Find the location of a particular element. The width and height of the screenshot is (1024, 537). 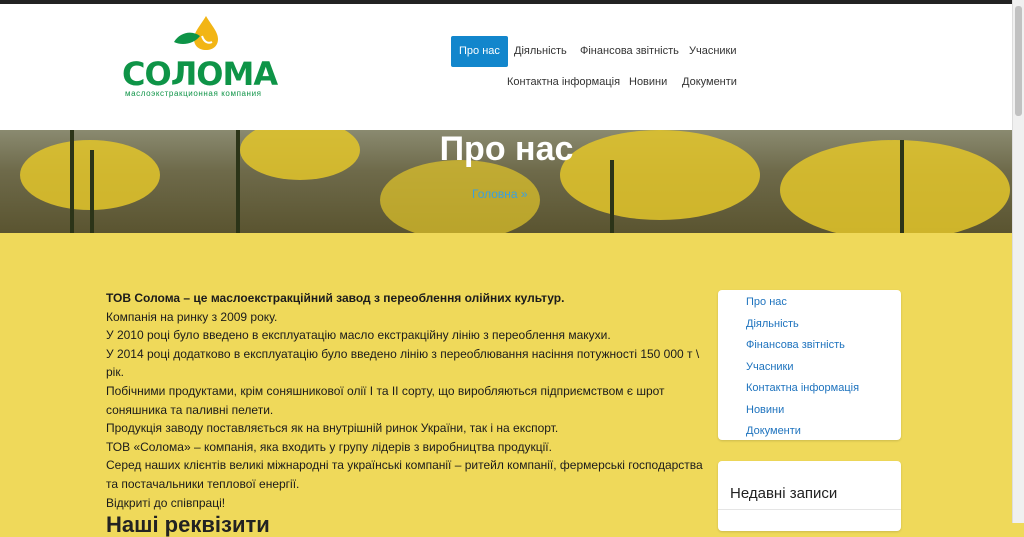

scrollbar-thumb is located at coordinates (1018, 61).